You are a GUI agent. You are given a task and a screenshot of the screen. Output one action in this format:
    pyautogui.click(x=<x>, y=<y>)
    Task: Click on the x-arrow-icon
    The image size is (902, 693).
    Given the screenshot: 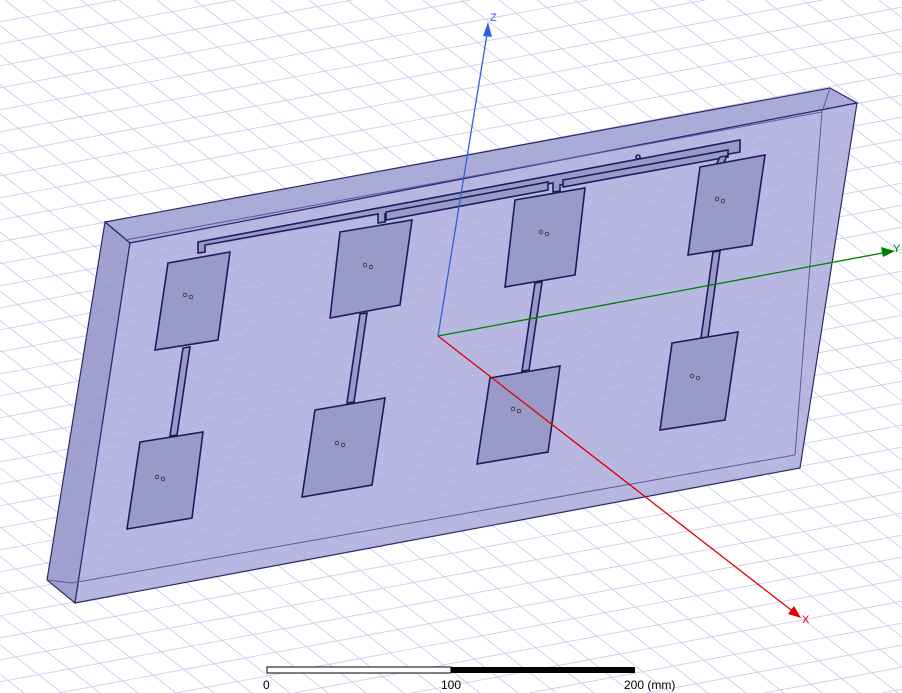 What is the action you would take?
    pyautogui.click(x=794, y=612)
    